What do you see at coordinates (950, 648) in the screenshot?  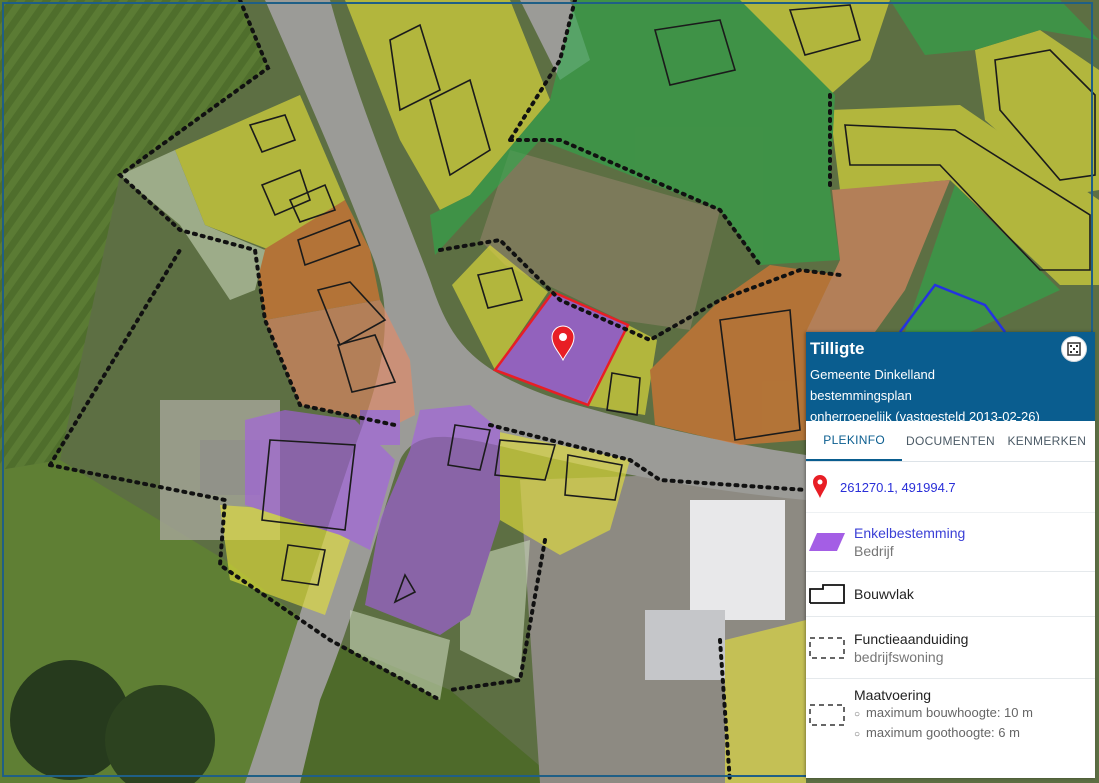 I see `legend-functieaanduiding: Functieaanduiding bedrijfswoning` at bounding box center [950, 648].